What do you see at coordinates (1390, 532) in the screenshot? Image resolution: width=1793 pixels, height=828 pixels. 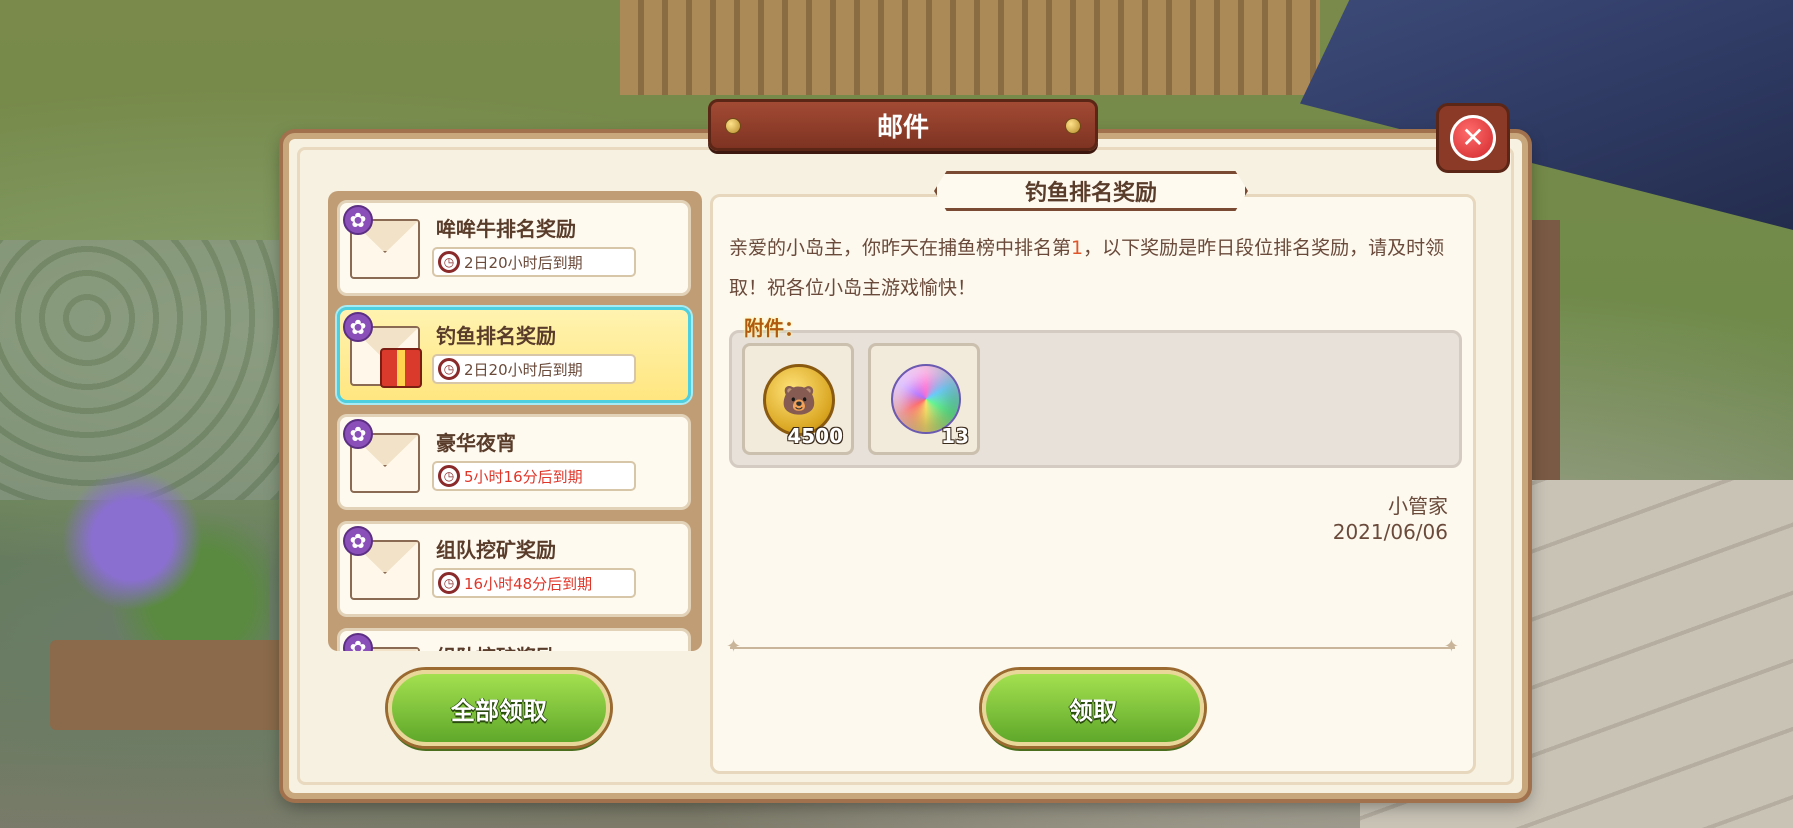 I see `mail-date: 2021/06/06` at bounding box center [1390, 532].